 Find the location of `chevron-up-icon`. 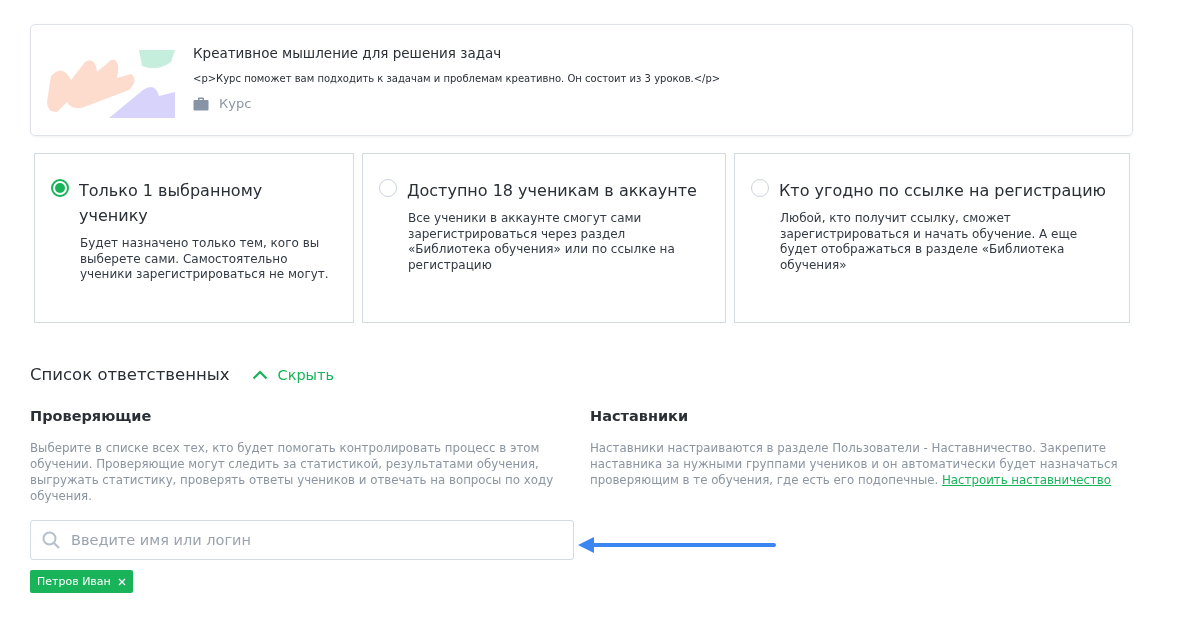

chevron-up-icon is located at coordinates (259, 374).